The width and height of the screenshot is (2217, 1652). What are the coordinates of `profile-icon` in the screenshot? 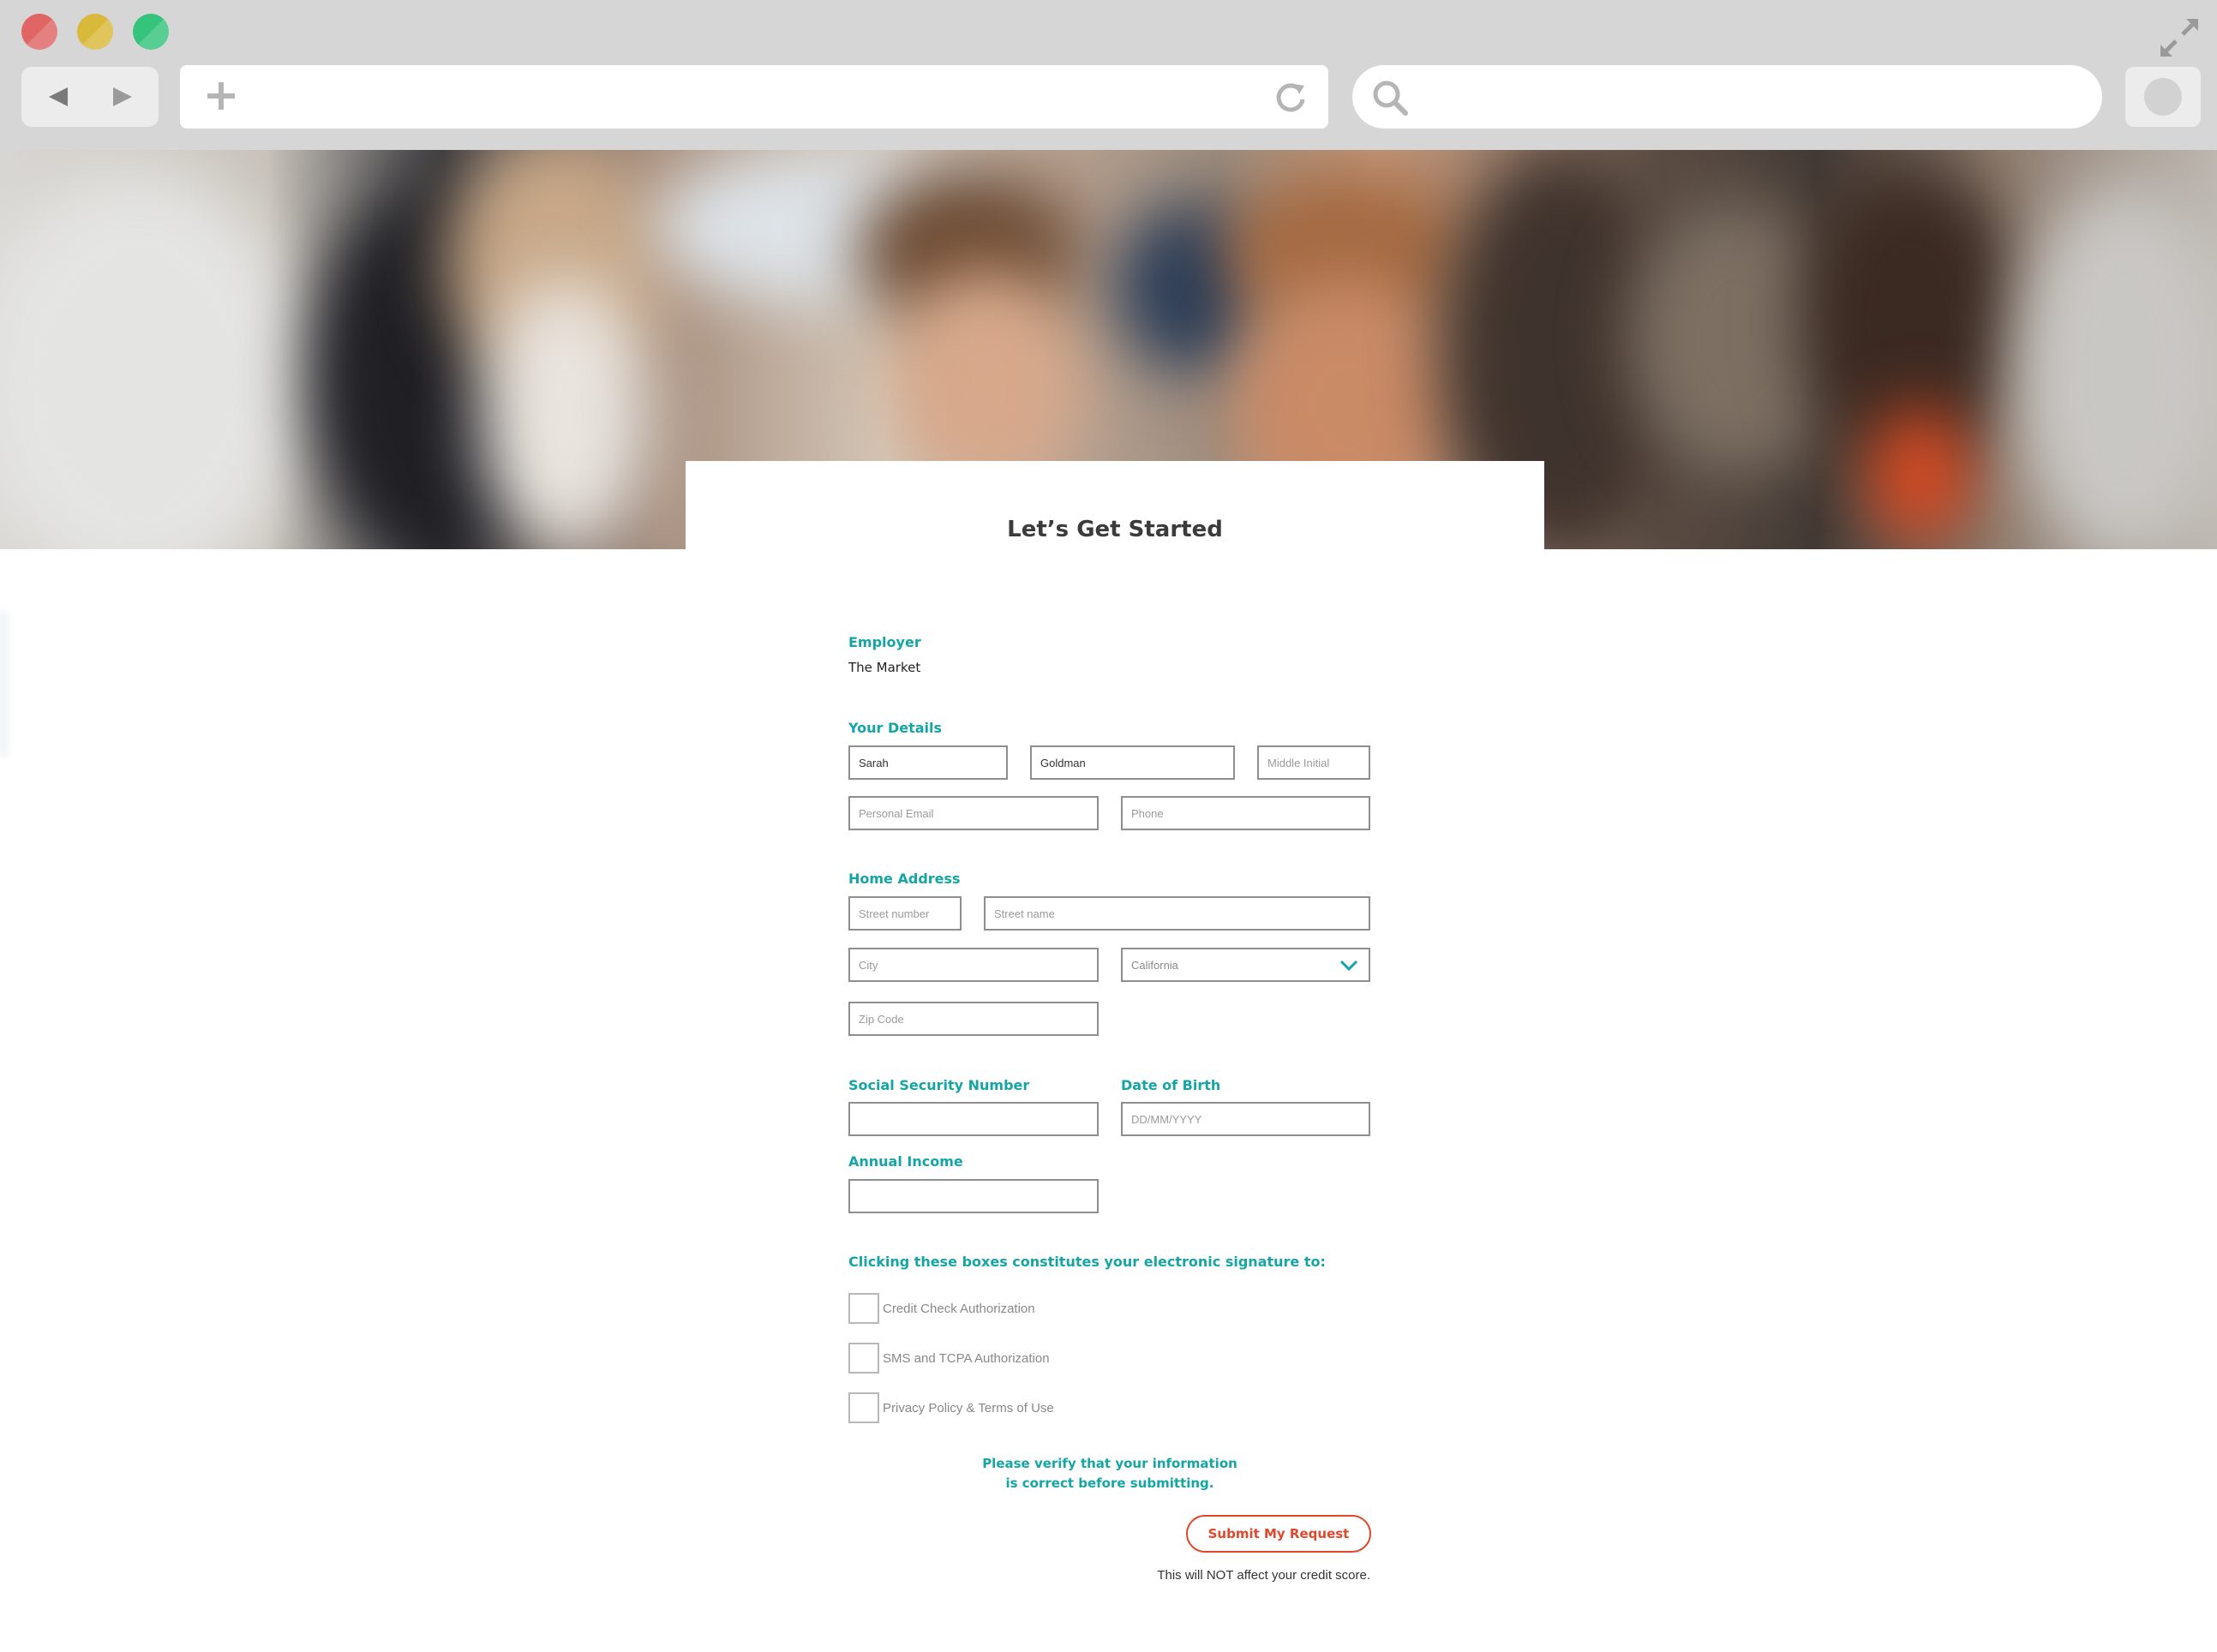 It's located at (2163, 97).